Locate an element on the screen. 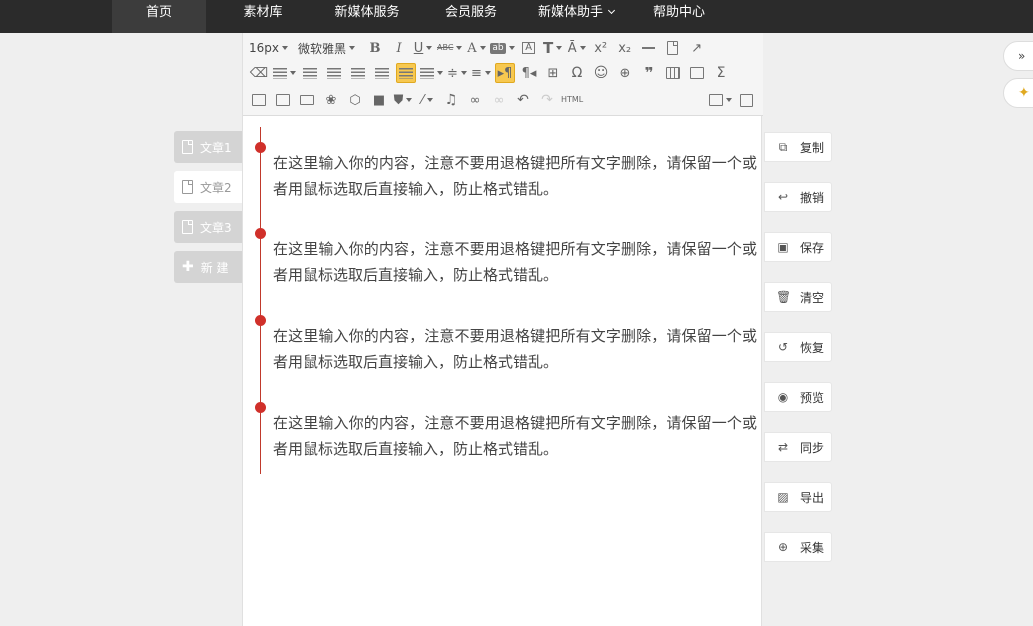 The width and height of the screenshot is (1033, 626). link-icon: ∞ is located at coordinates (475, 100).